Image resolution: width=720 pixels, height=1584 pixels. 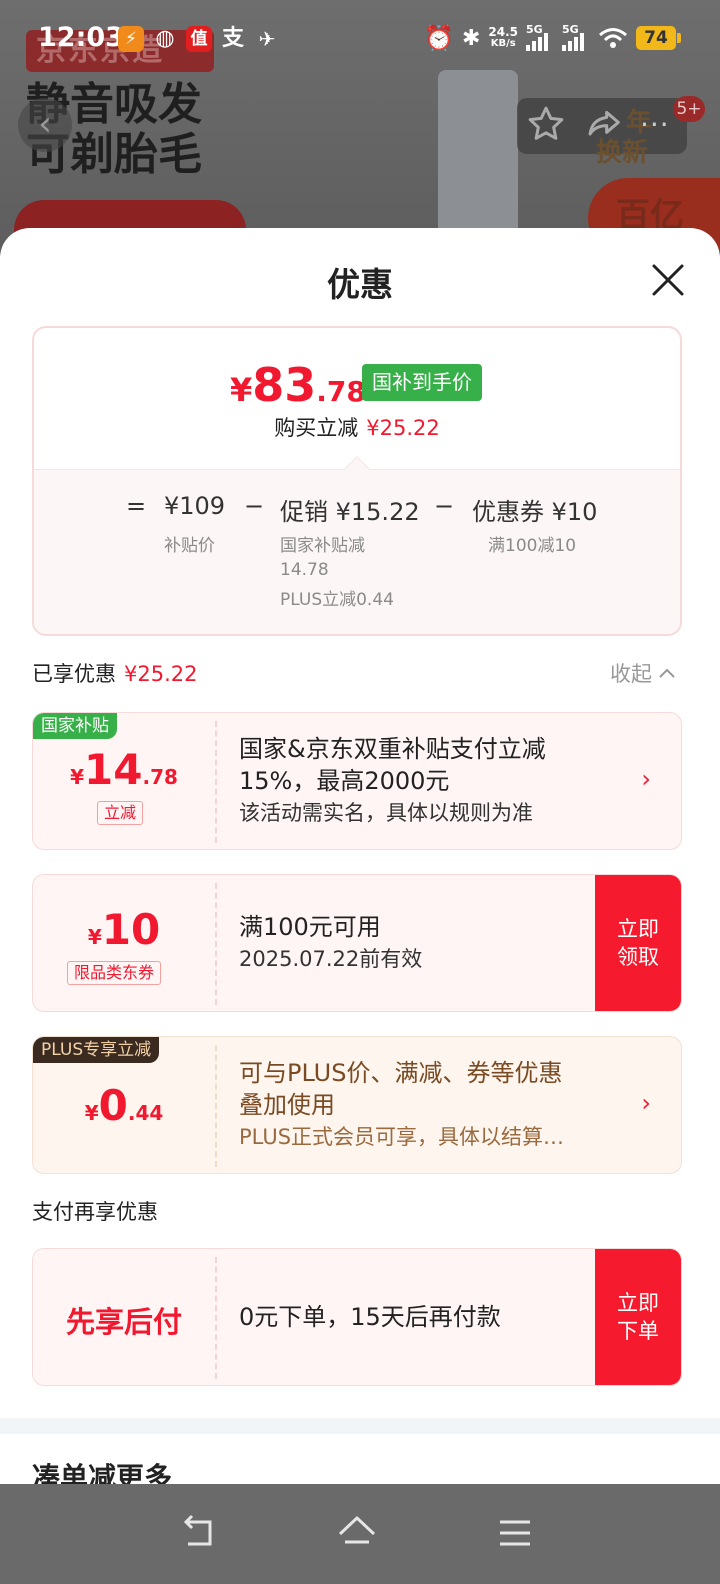 I want to click on system-nav-bar, so click(x=360, y=1534).